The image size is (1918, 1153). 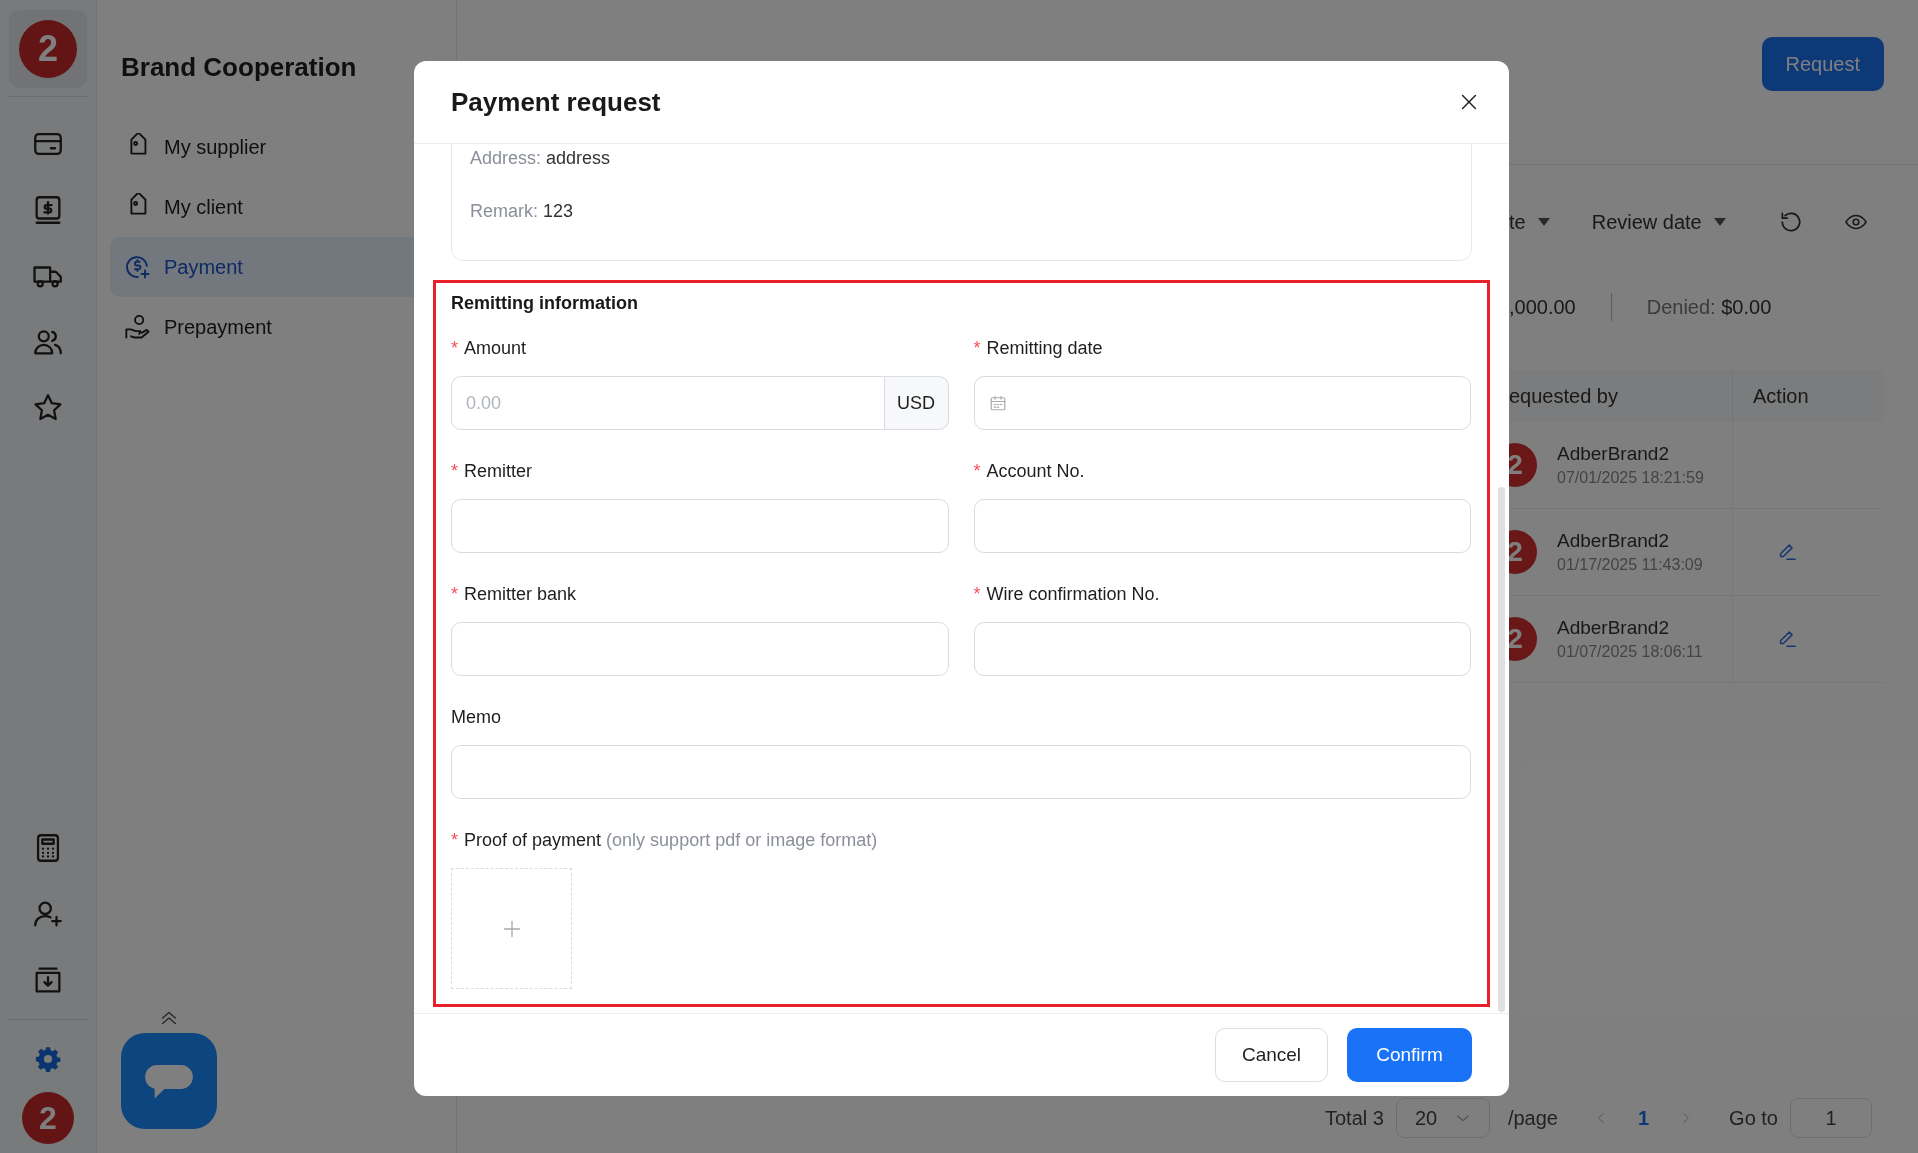 I want to click on confirm-button: Confirm, so click(x=1409, y=1055).